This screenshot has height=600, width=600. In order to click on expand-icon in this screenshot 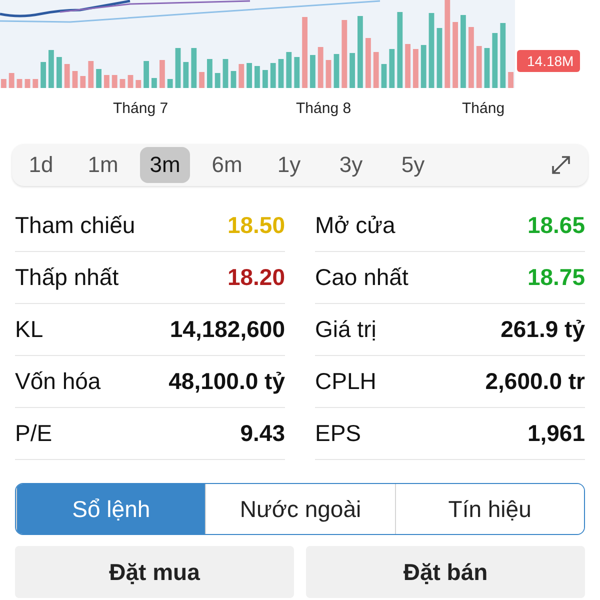, I will do `click(561, 165)`.